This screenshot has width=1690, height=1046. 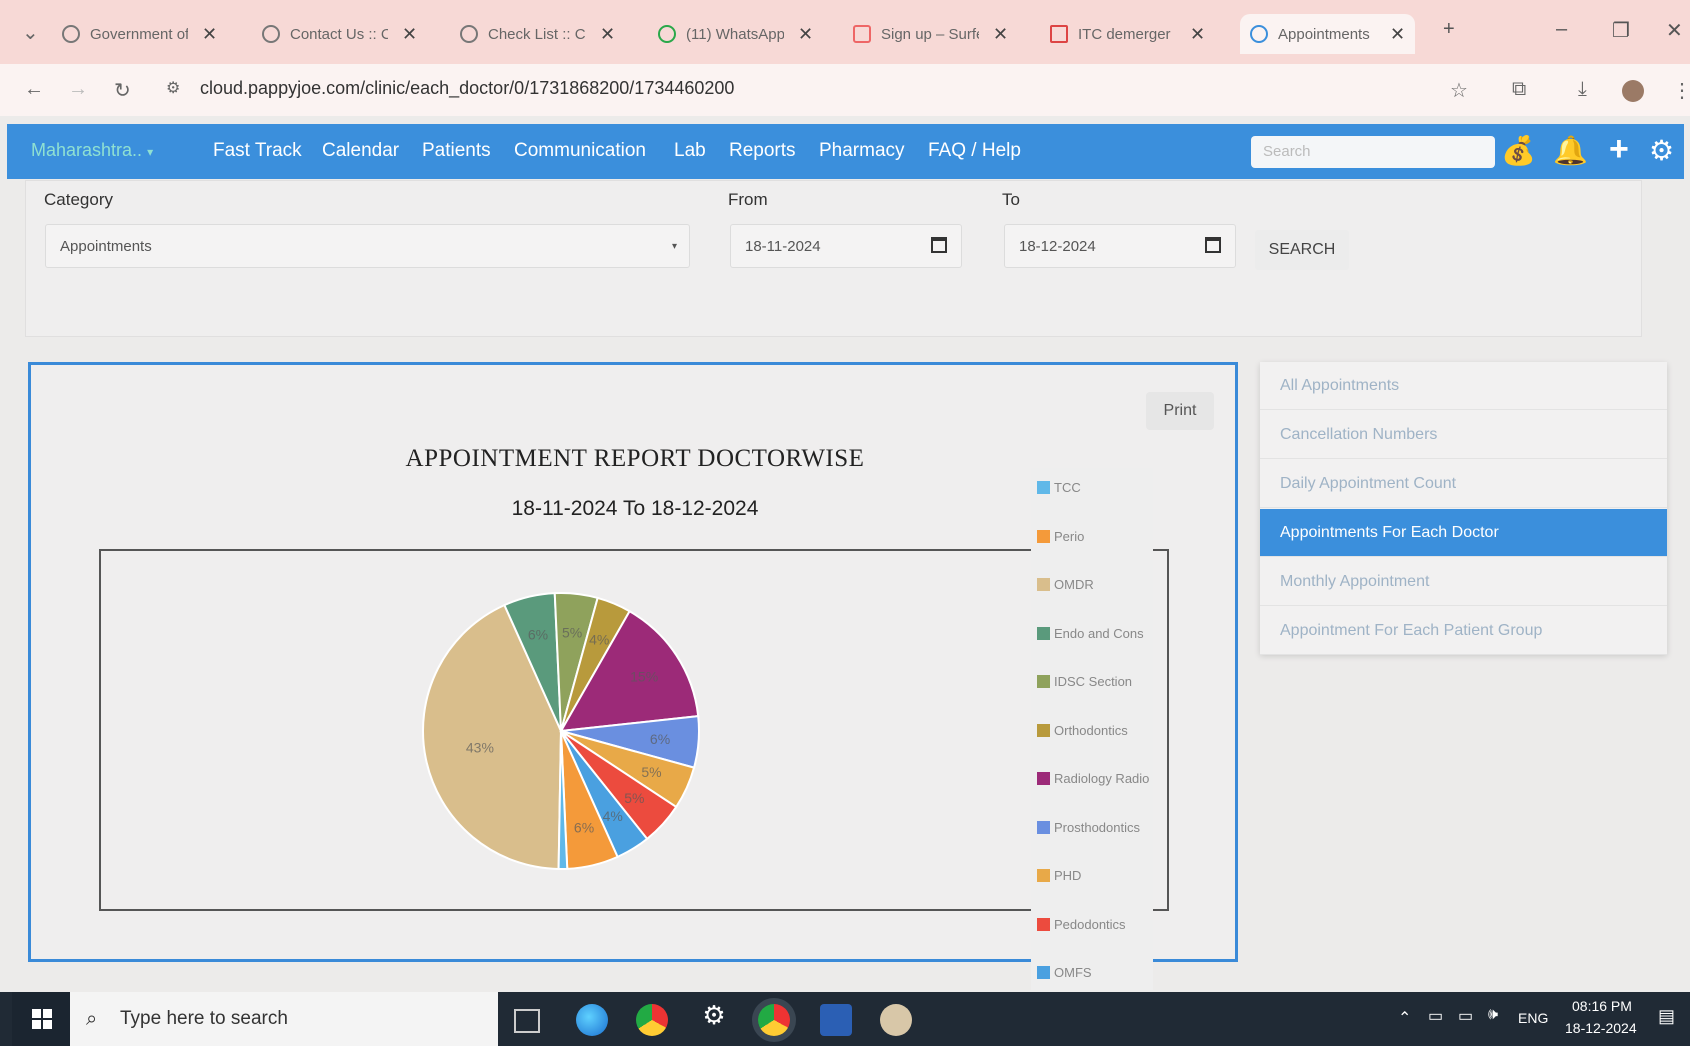 I want to click on legend-item-phd: PHD, so click(x=1059, y=875).